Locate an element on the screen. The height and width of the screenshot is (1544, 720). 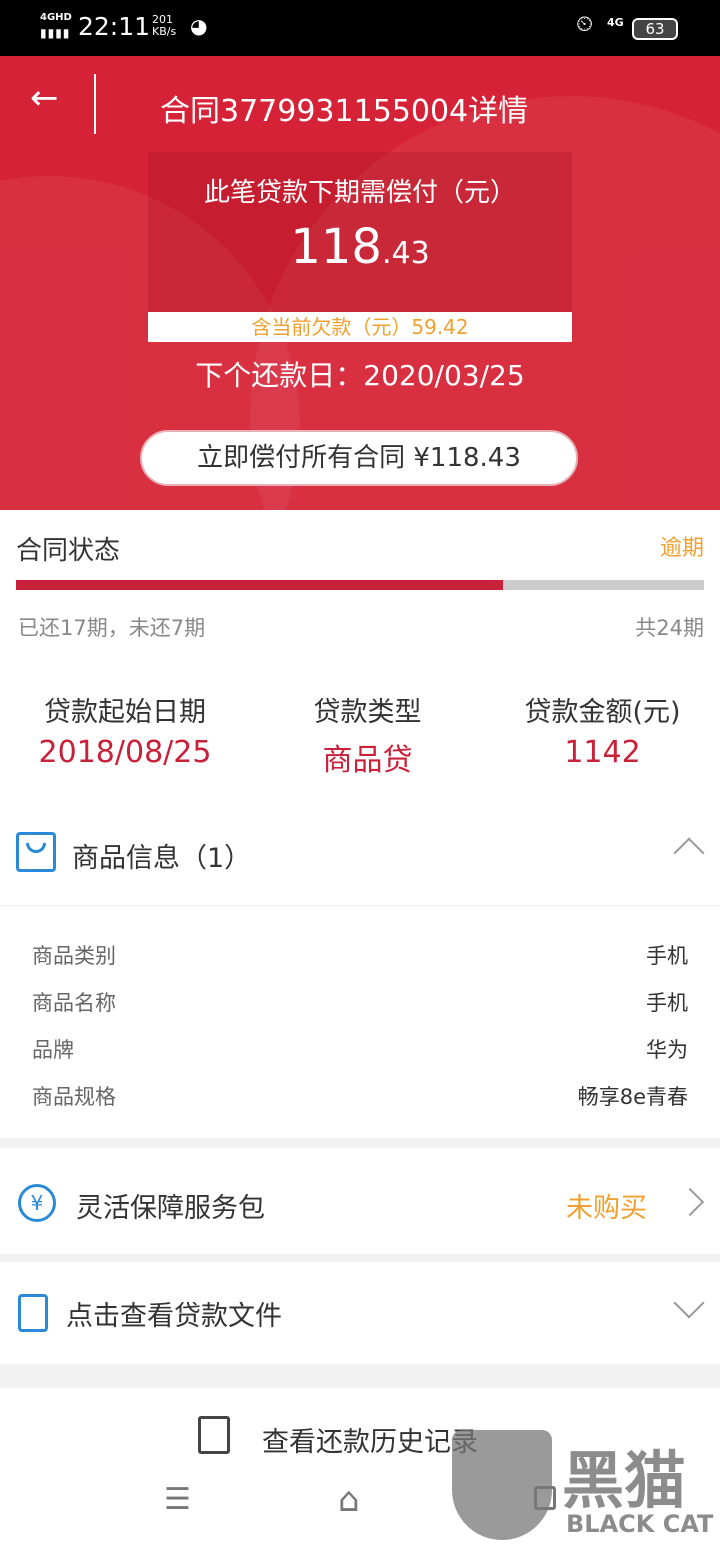
info-label: 贷款类型 is located at coordinates (367, 712).